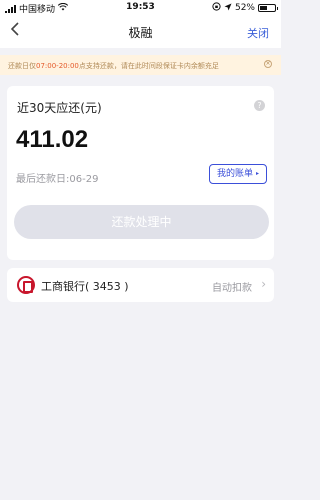 This screenshot has height=500, width=320. Describe the element at coordinates (26, 285) in the screenshot. I see `icbc-logo-icon` at that location.